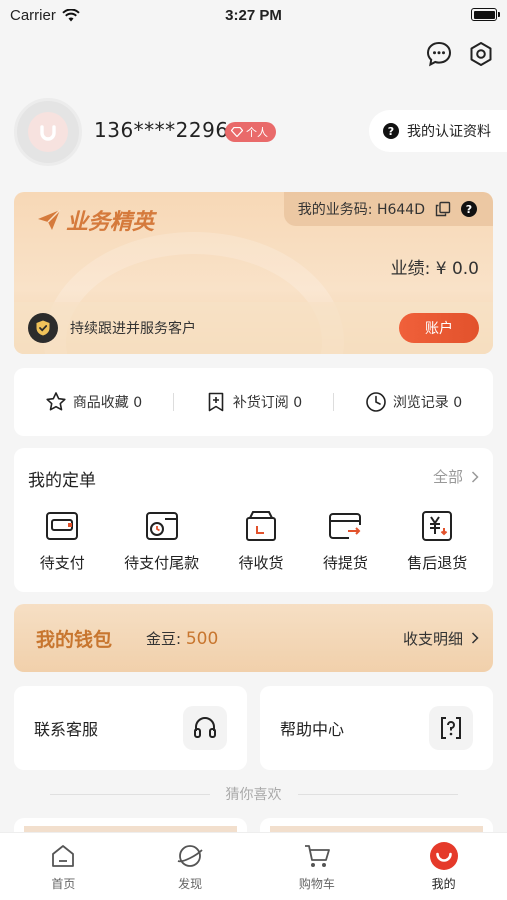 The height and width of the screenshot is (900, 507). Describe the element at coordinates (481, 54) in the screenshot. I see `settings-hexagon-icon` at that location.